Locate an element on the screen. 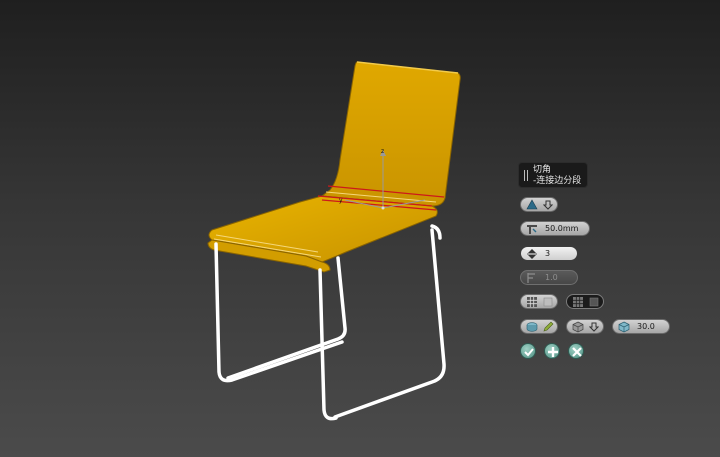 This screenshot has width=720, height=457. quad-chamfer-toggle is located at coordinates (585, 301).